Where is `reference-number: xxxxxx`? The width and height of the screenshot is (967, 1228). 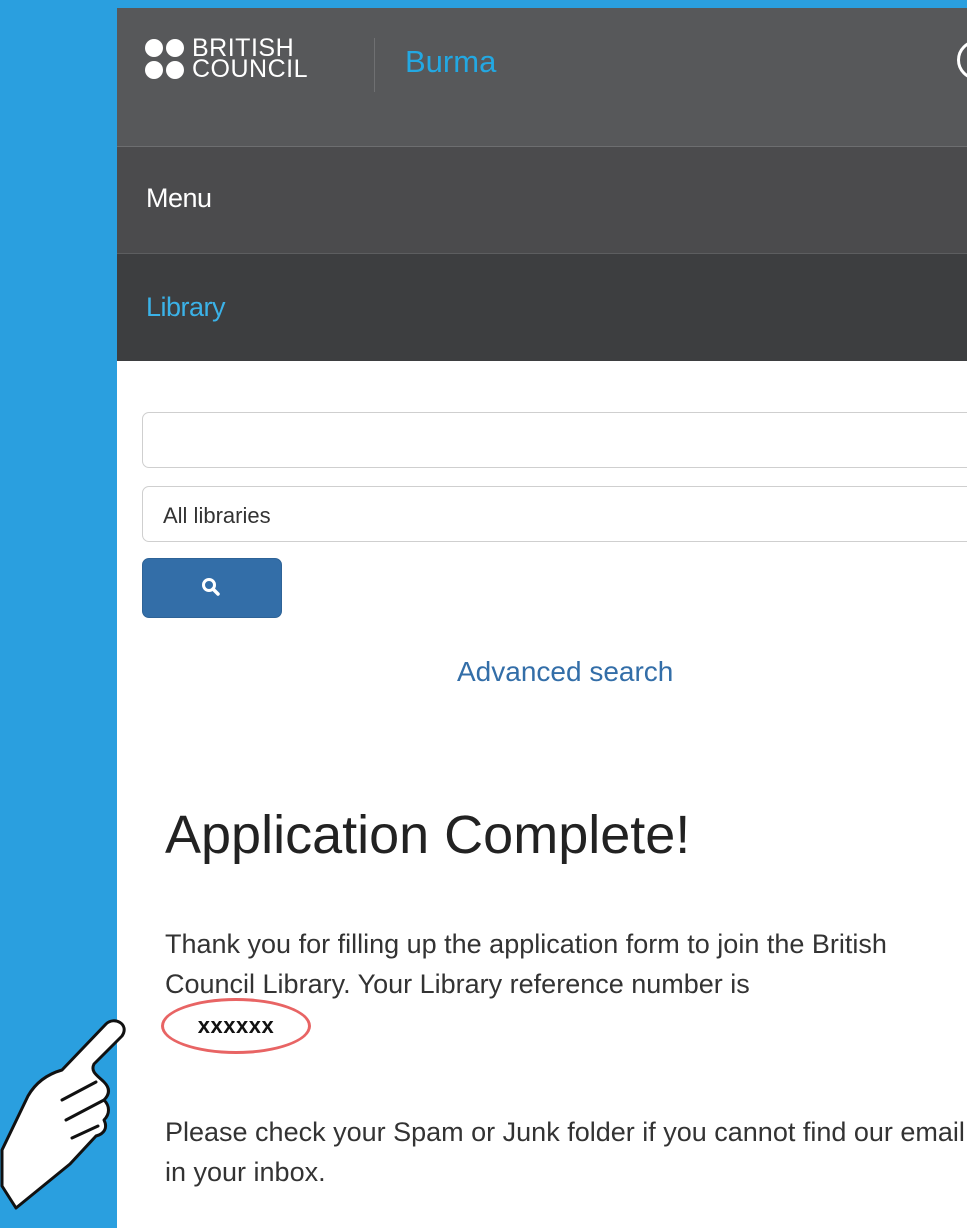 reference-number: xxxxxx is located at coordinates (236, 1025).